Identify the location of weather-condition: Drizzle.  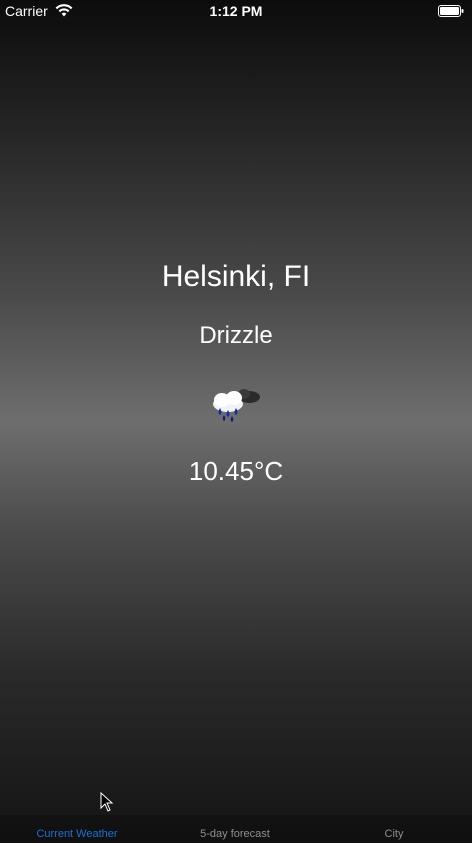
(236, 335).